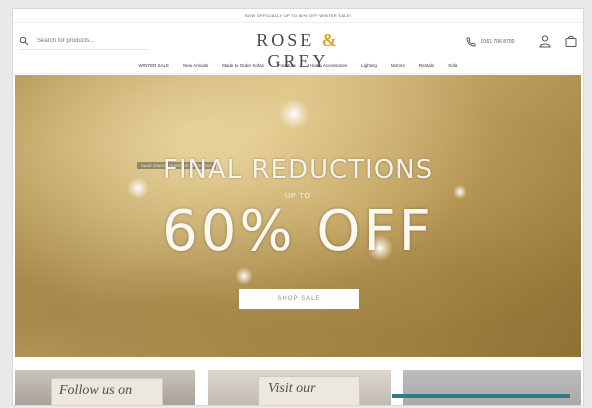 This screenshot has width=592, height=408. I want to click on promo-tile-follow: Follow us on, so click(105, 387).